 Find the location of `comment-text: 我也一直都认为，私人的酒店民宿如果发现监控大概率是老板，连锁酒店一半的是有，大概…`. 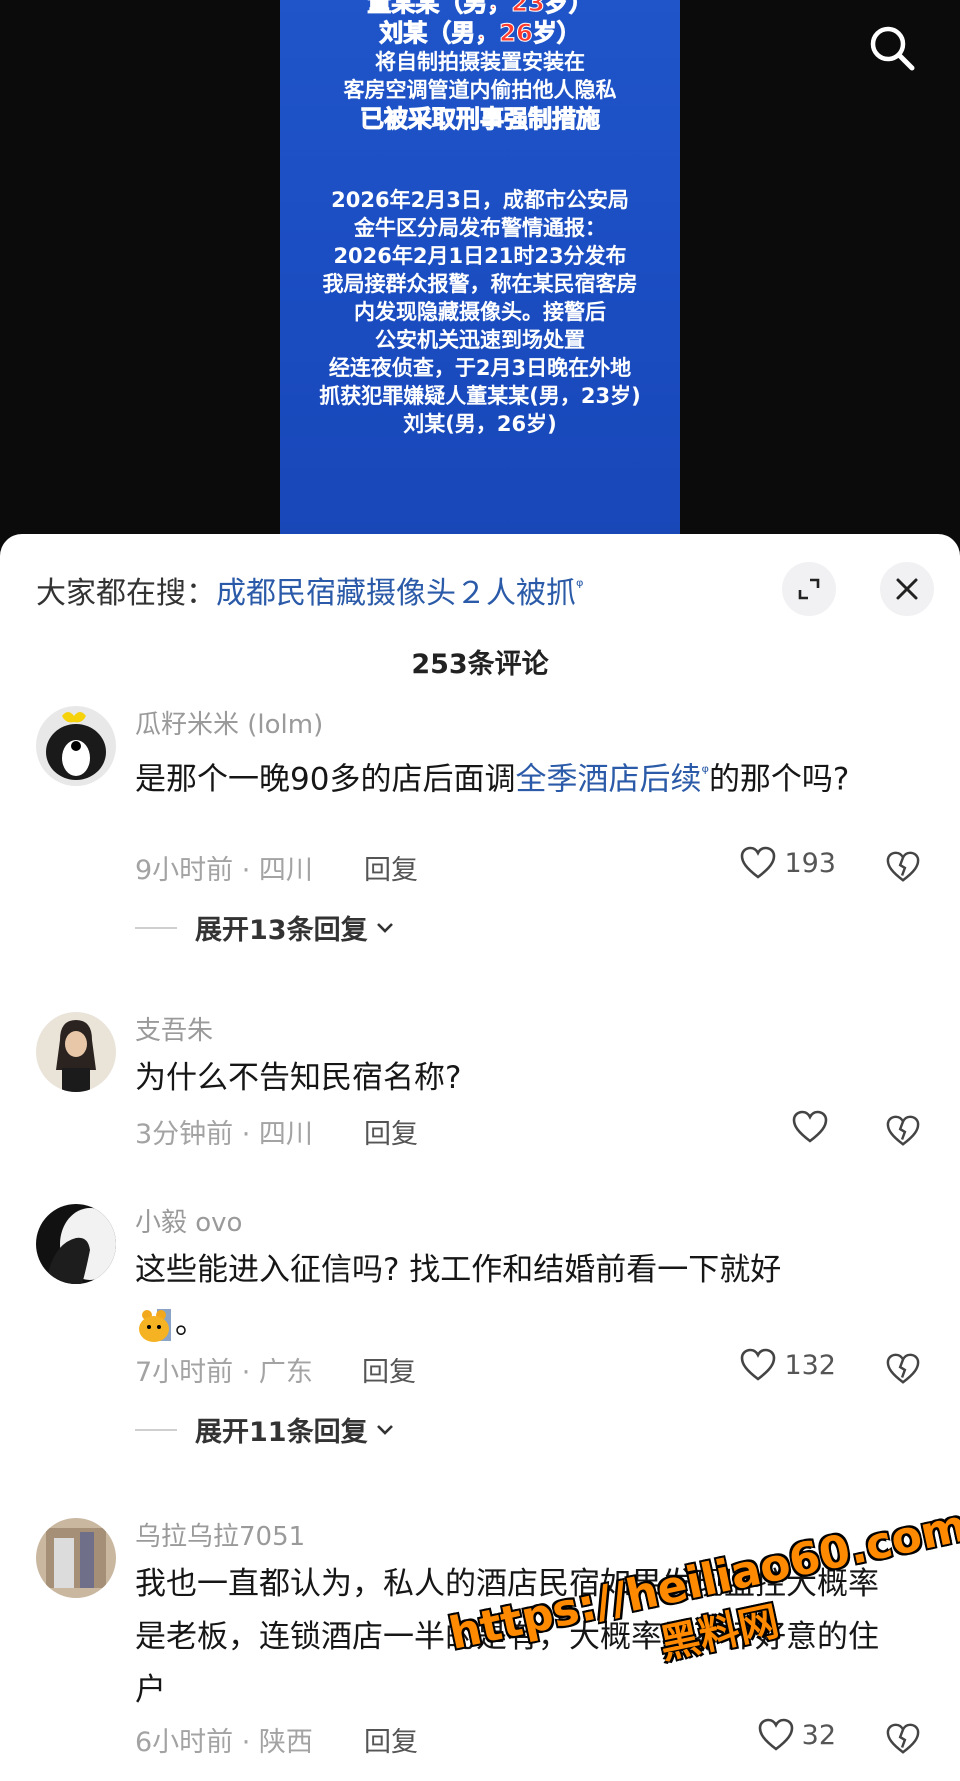

comment-text: 我也一直都认为，私人的酒店民宿如果发现监控大概率是老板，连锁酒店一半的是有，大概… is located at coordinates (507, 1637).